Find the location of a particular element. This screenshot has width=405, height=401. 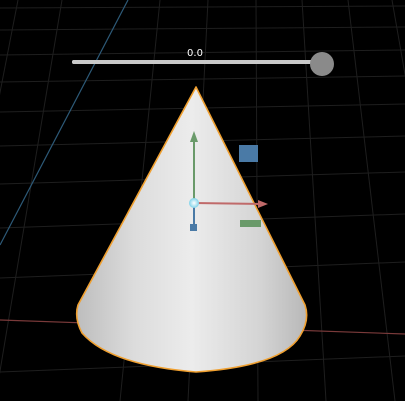

slider-value-label: 0.0 is located at coordinates (195, 53).